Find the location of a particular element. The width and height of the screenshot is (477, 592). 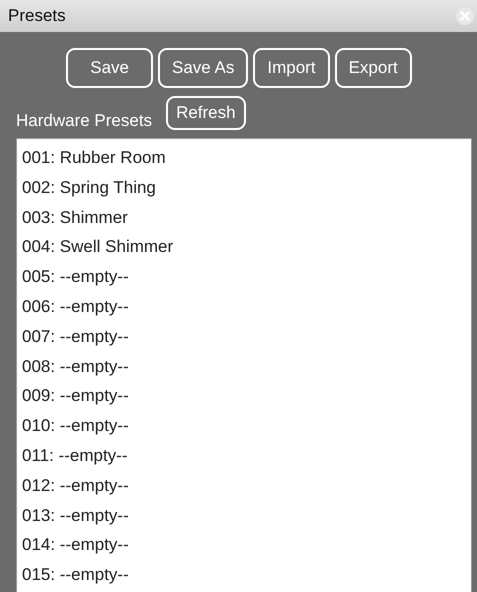

preset-item: 008: --empty-- is located at coordinates (246, 367).